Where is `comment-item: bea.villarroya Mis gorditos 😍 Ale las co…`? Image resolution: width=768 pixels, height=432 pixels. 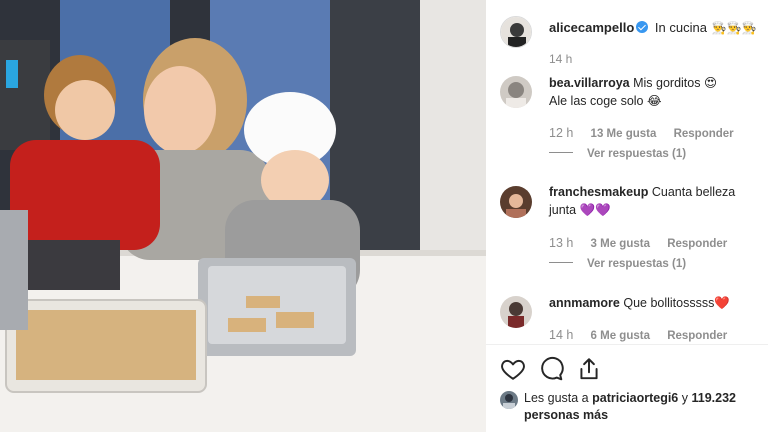
comment-item: bea.villarroya Mis gorditos 😍 Ale las co… is located at coordinates (627, 122).